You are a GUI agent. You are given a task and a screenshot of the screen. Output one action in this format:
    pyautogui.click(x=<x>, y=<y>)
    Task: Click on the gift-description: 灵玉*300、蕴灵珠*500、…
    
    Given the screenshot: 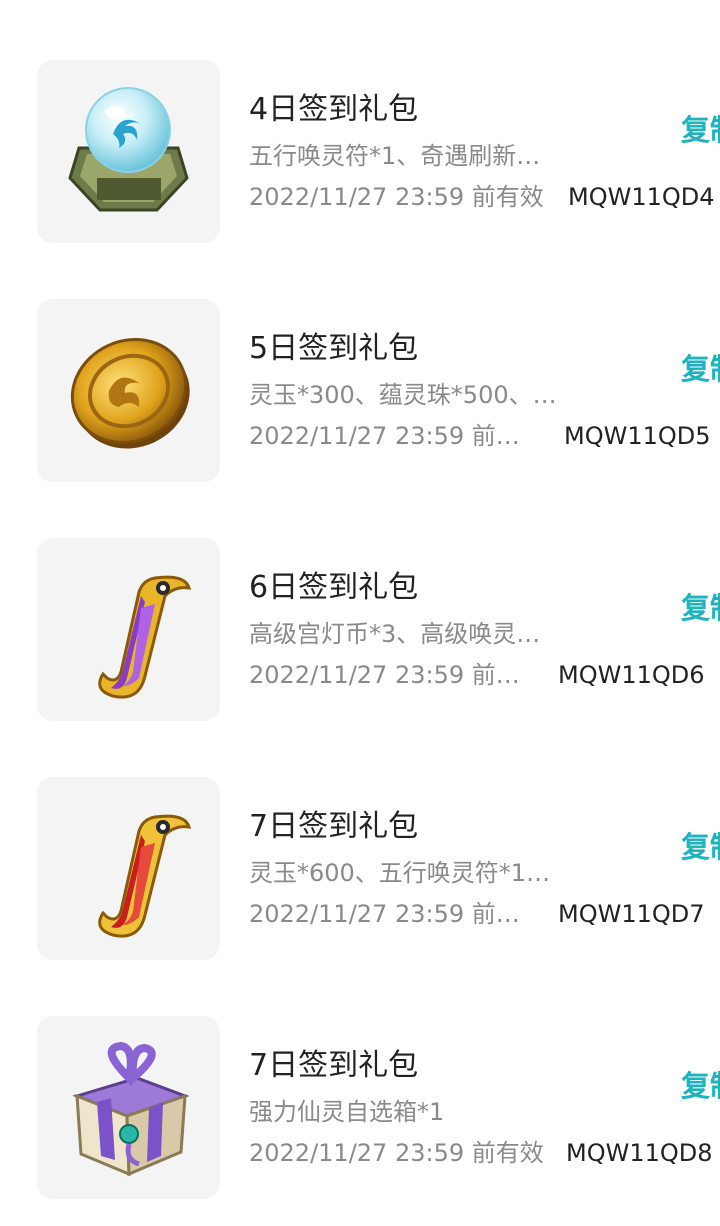 What is the action you would take?
    pyautogui.click(x=403, y=395)
    